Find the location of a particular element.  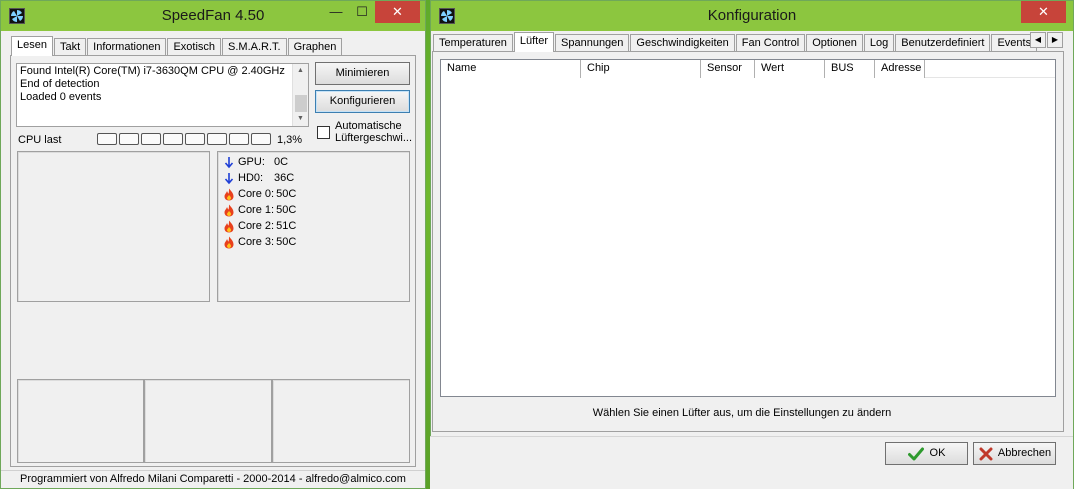

fan-list-header: Name Chip Sensor Wert BUS Adresse is located at coordinates (748, 69).